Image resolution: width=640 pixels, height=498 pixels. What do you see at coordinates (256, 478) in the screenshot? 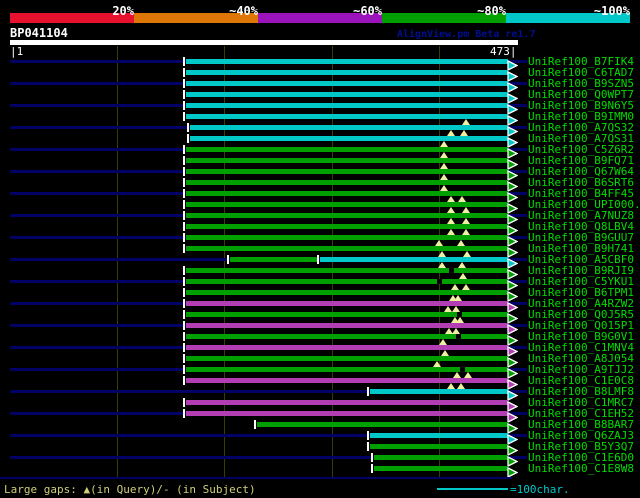
I see `bottom-separator-line` at bounding box center [256, 478].